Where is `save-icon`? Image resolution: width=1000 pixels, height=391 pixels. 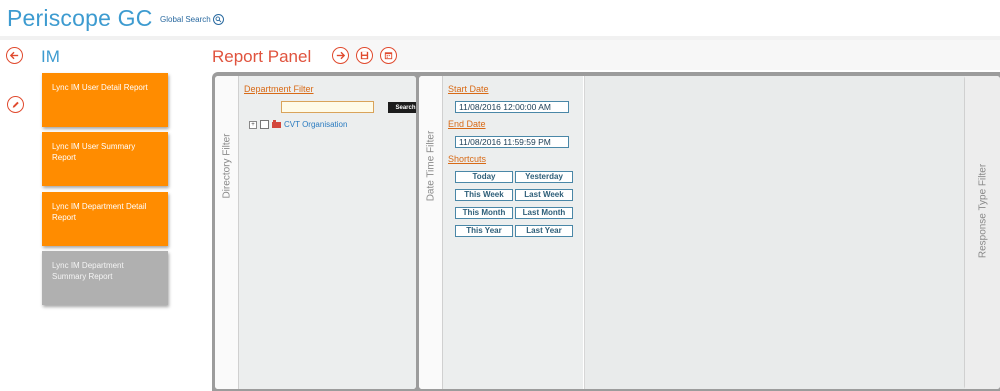 save-icon is located at coordinates (364, 55).